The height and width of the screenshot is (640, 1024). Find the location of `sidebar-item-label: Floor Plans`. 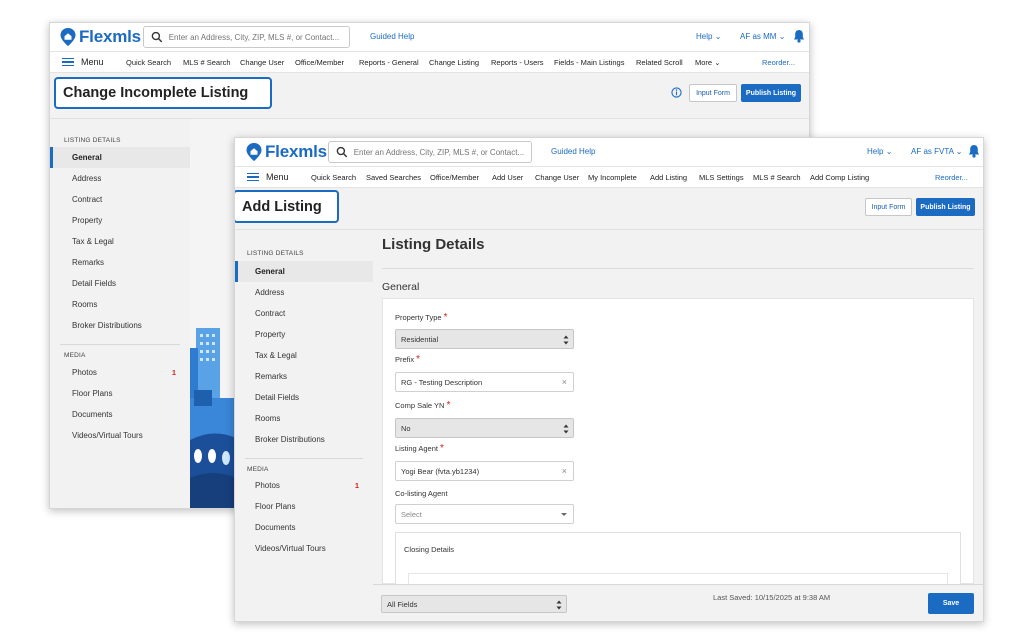

sidebar-item-label: Floor Plans is located at coordinates (92, 393).